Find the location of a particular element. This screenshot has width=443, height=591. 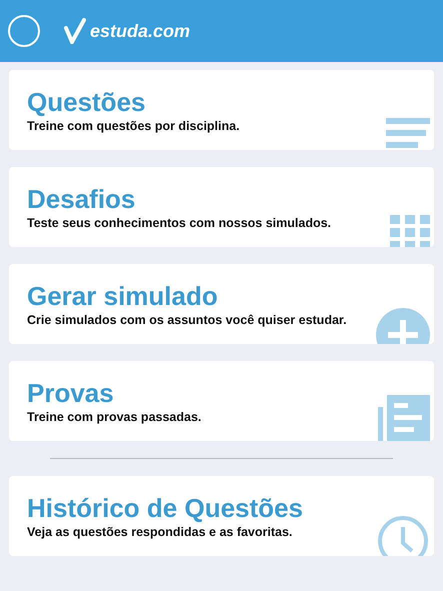

app-logo: estuda.com is located at coordinates (140, 31).